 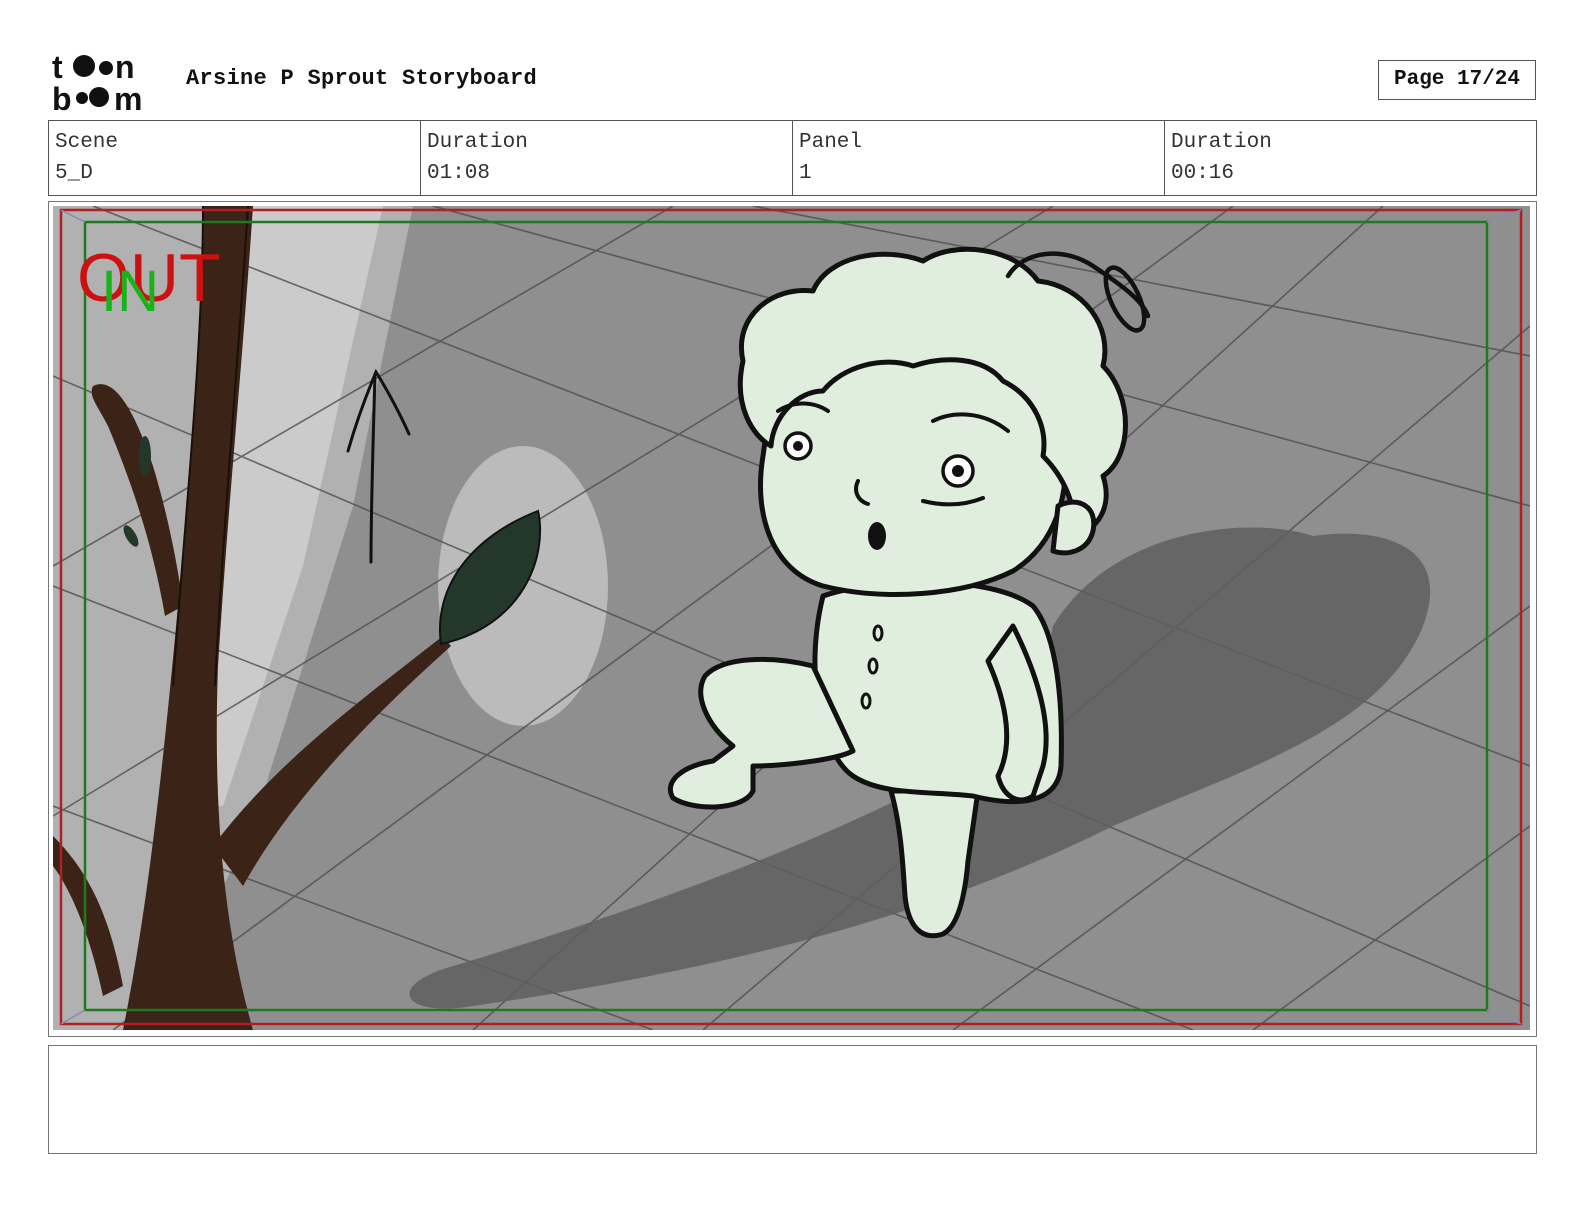 I want to click on svg-text: m, so click(x=128, y=96).